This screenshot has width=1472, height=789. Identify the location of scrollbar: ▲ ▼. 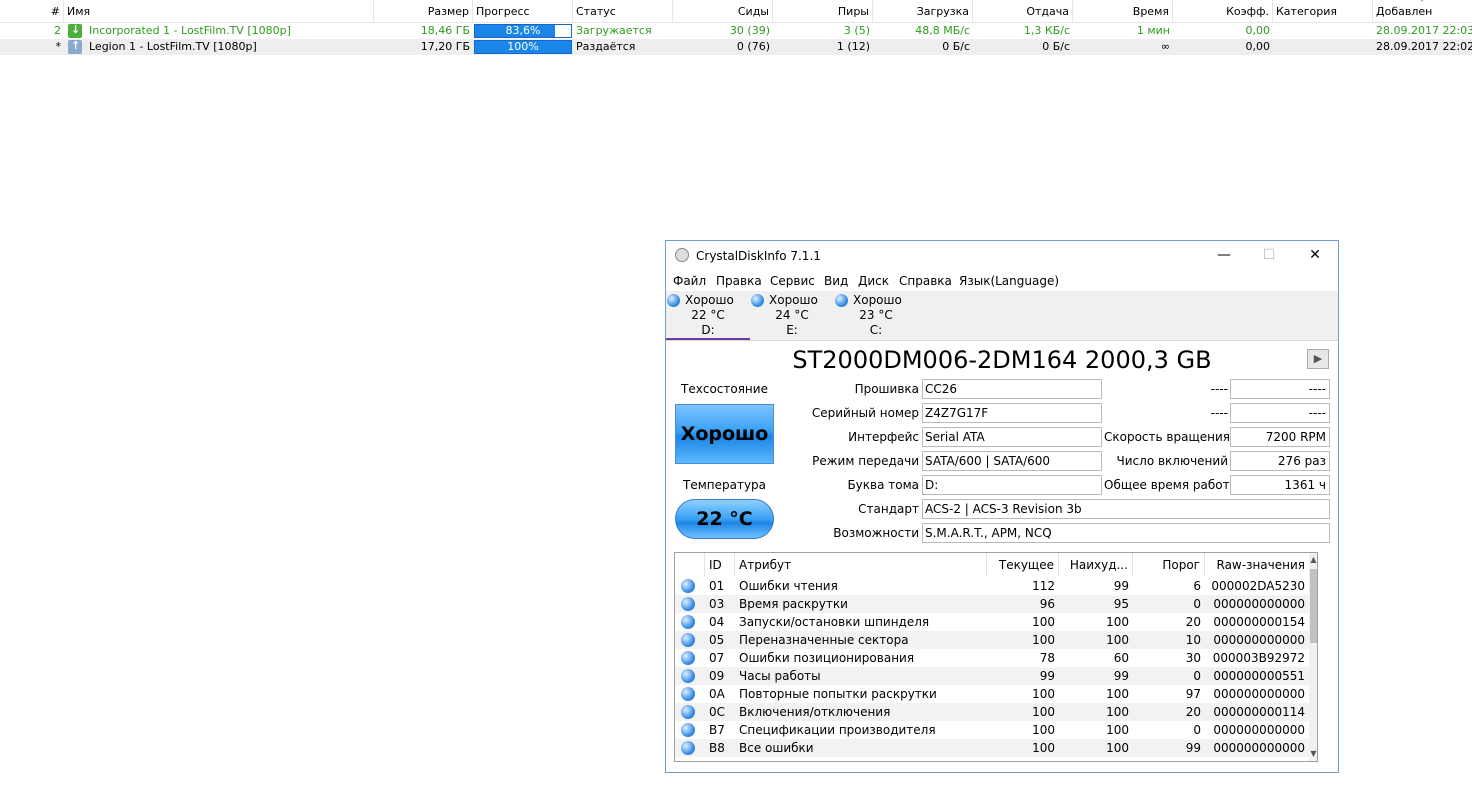
(1313, 657).